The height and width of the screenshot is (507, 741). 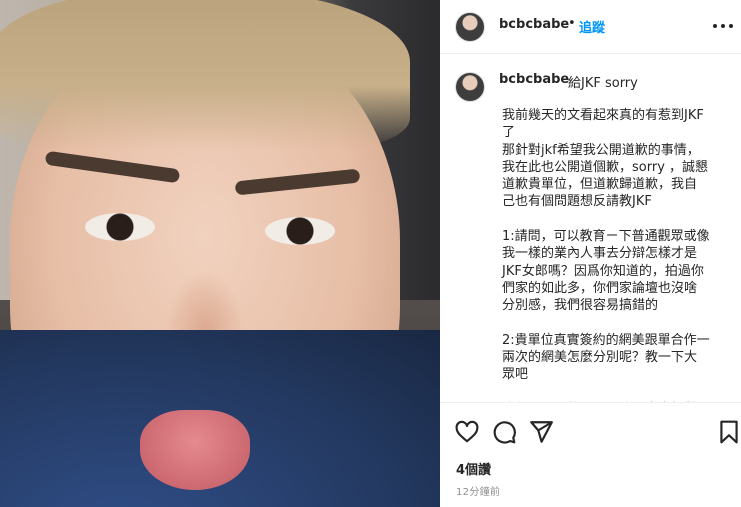 What do you see at coordinates (600, 288) in the screenshot?
I see `caption-line: 們家的如此多，你們家論壇也沒啥` at bounding box center [600, 288].